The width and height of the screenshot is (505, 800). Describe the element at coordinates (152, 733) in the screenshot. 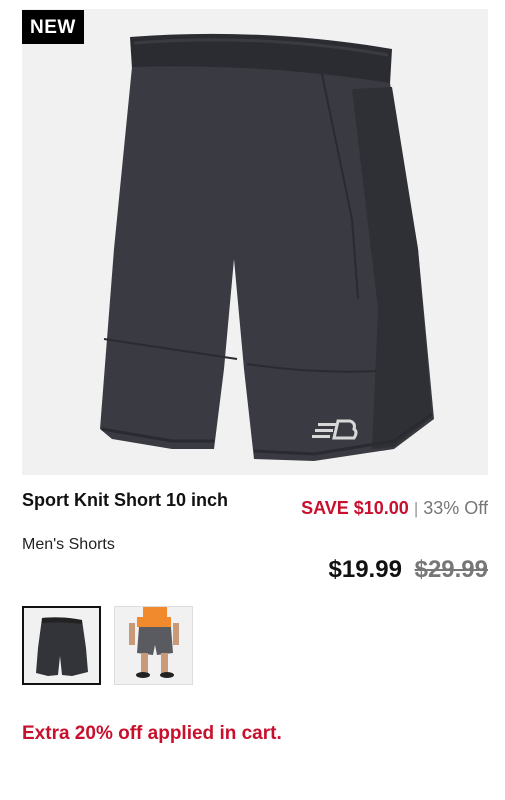

I see `promo-message: Extra 20% off applied in cart.` at that location.